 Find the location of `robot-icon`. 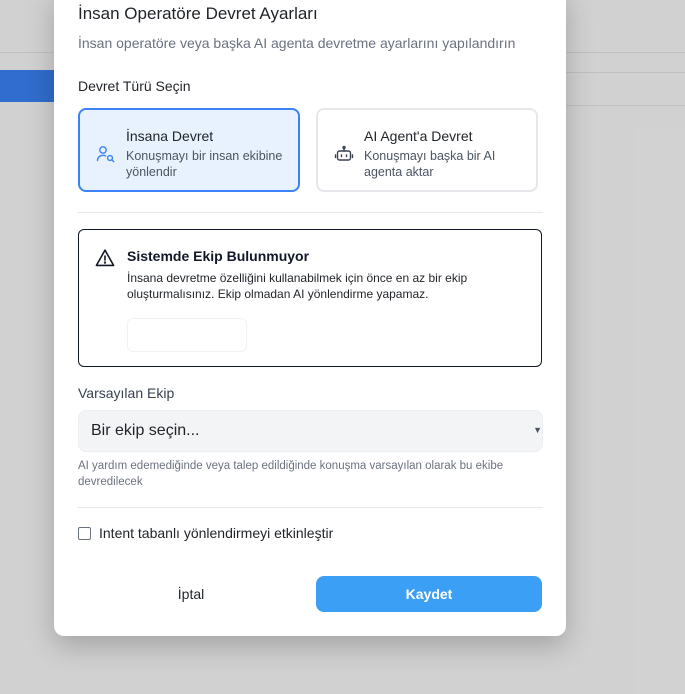

robot-icon is located at coordinates (344, 153).